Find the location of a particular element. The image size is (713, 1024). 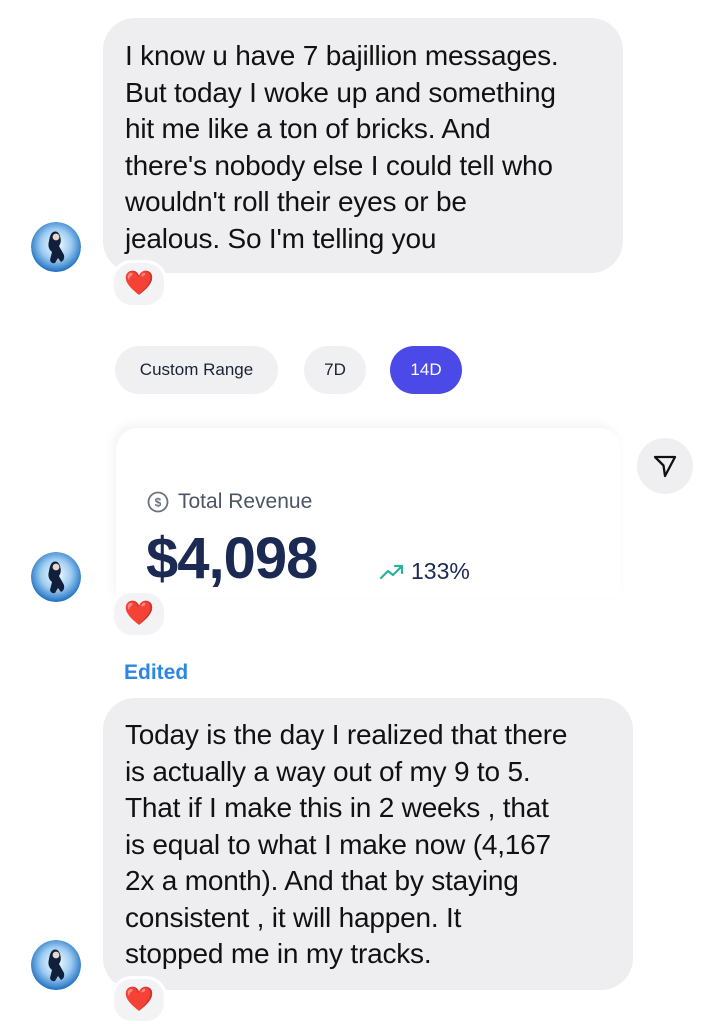

trend-up-icon is located at coordinates (391, 571).